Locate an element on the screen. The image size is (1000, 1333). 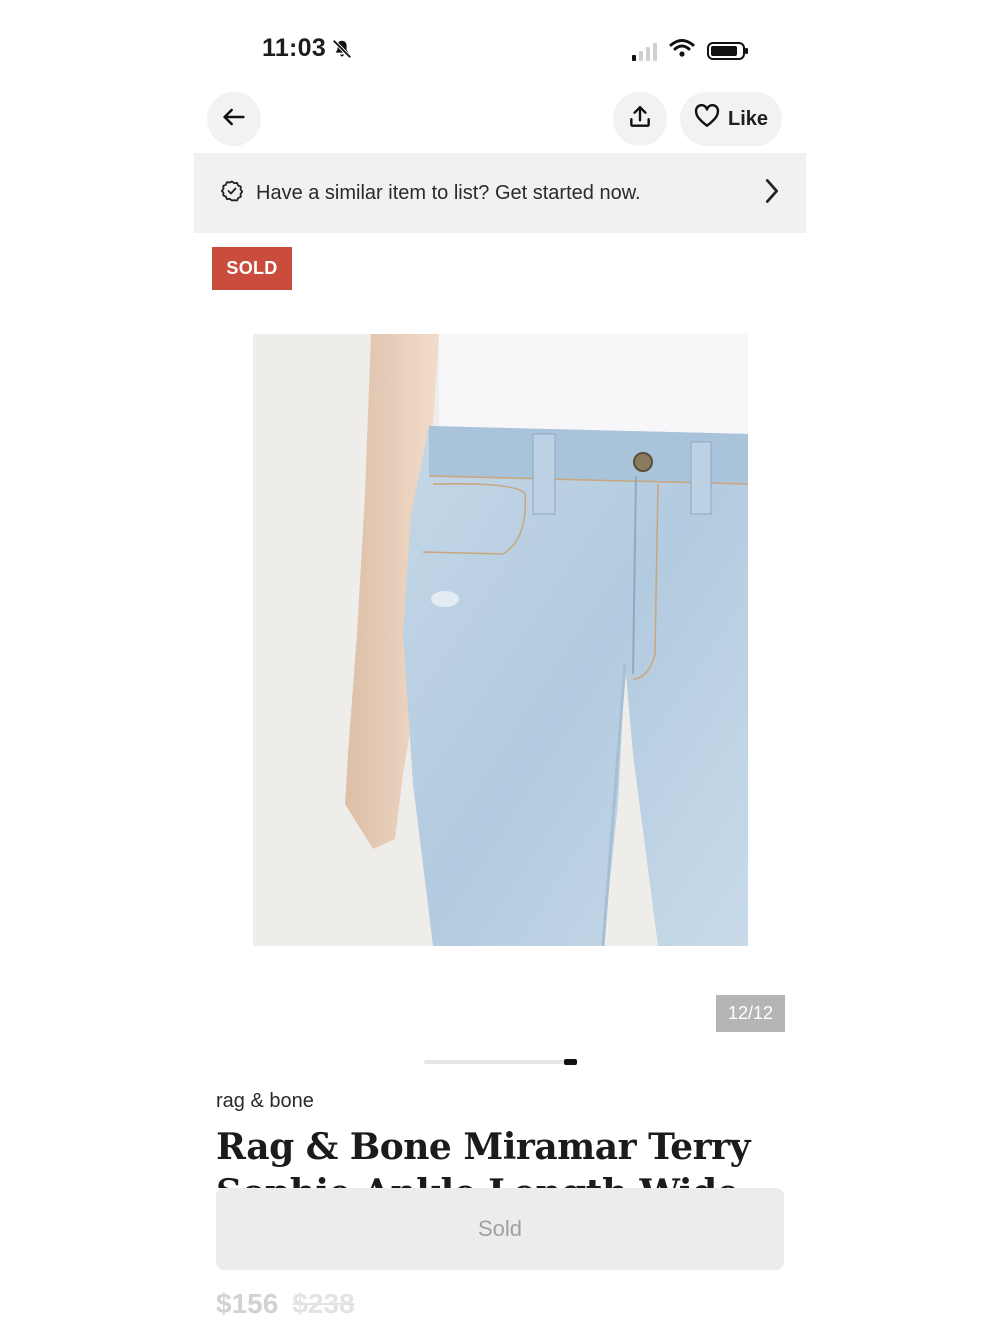
arrow-left-icon is located at coordinates (234, 119).